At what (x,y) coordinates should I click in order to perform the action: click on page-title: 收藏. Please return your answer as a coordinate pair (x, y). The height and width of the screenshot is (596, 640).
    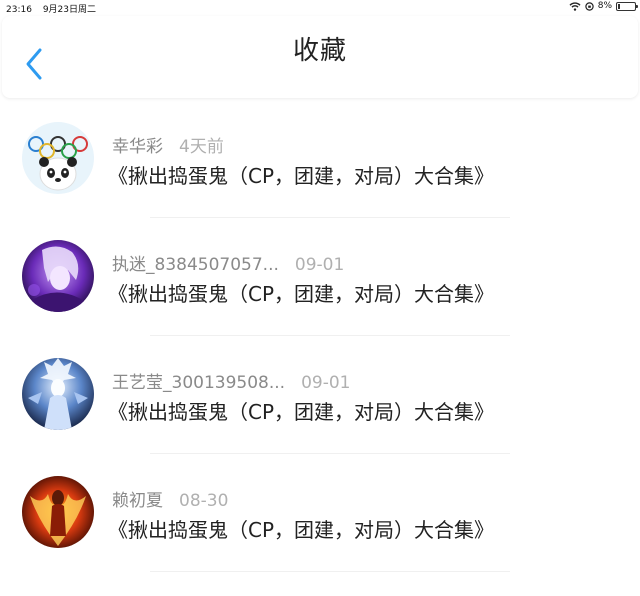
    Looking at the image, I should click on (319, 51).